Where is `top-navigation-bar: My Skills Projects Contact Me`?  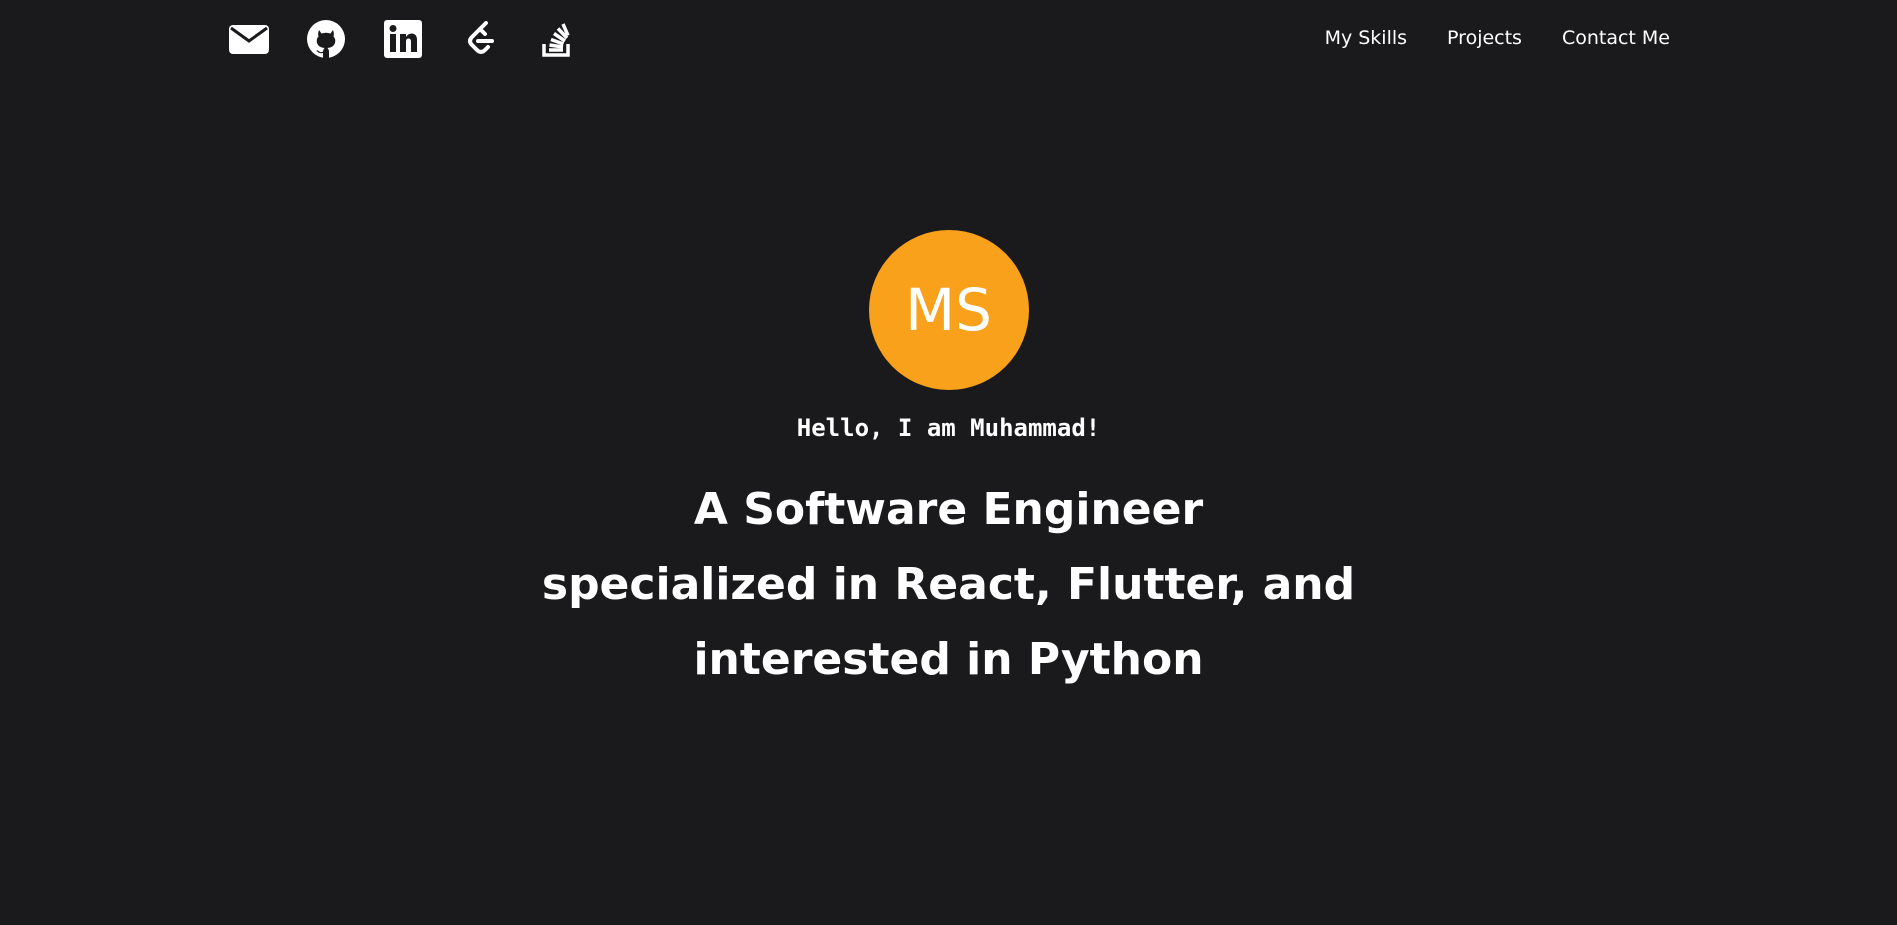 top-navigation-bar: My Skills Projects Contact Me is located at coordinates (948, 41).